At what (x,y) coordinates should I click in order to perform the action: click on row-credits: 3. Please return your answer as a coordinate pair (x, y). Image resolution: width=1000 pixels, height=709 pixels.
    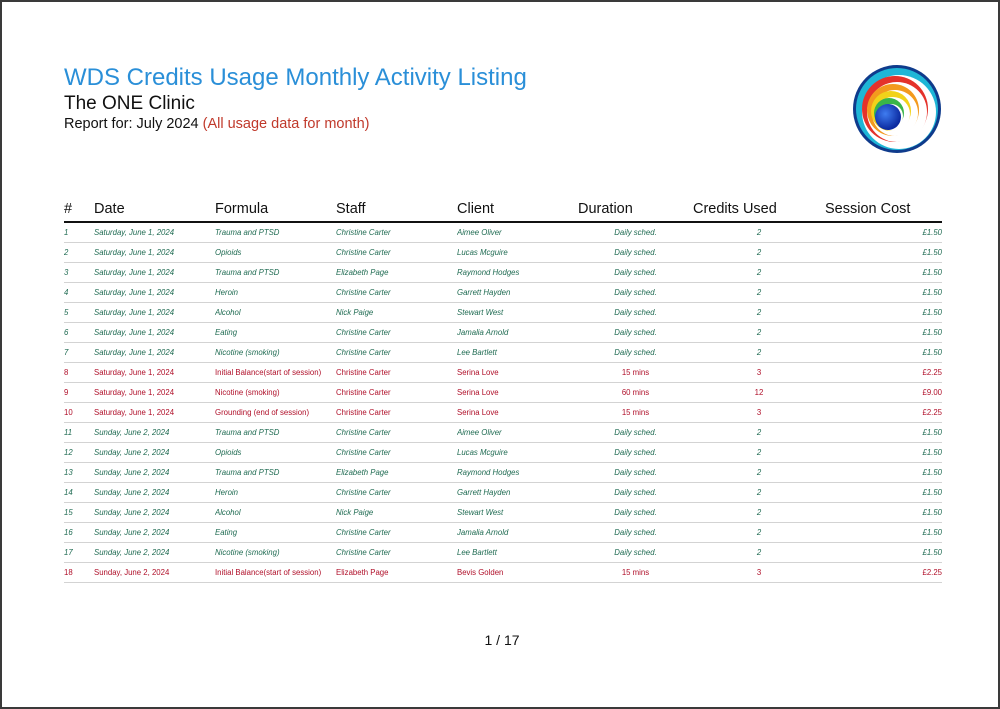
    Looking at the image, I should click on (759, 412).